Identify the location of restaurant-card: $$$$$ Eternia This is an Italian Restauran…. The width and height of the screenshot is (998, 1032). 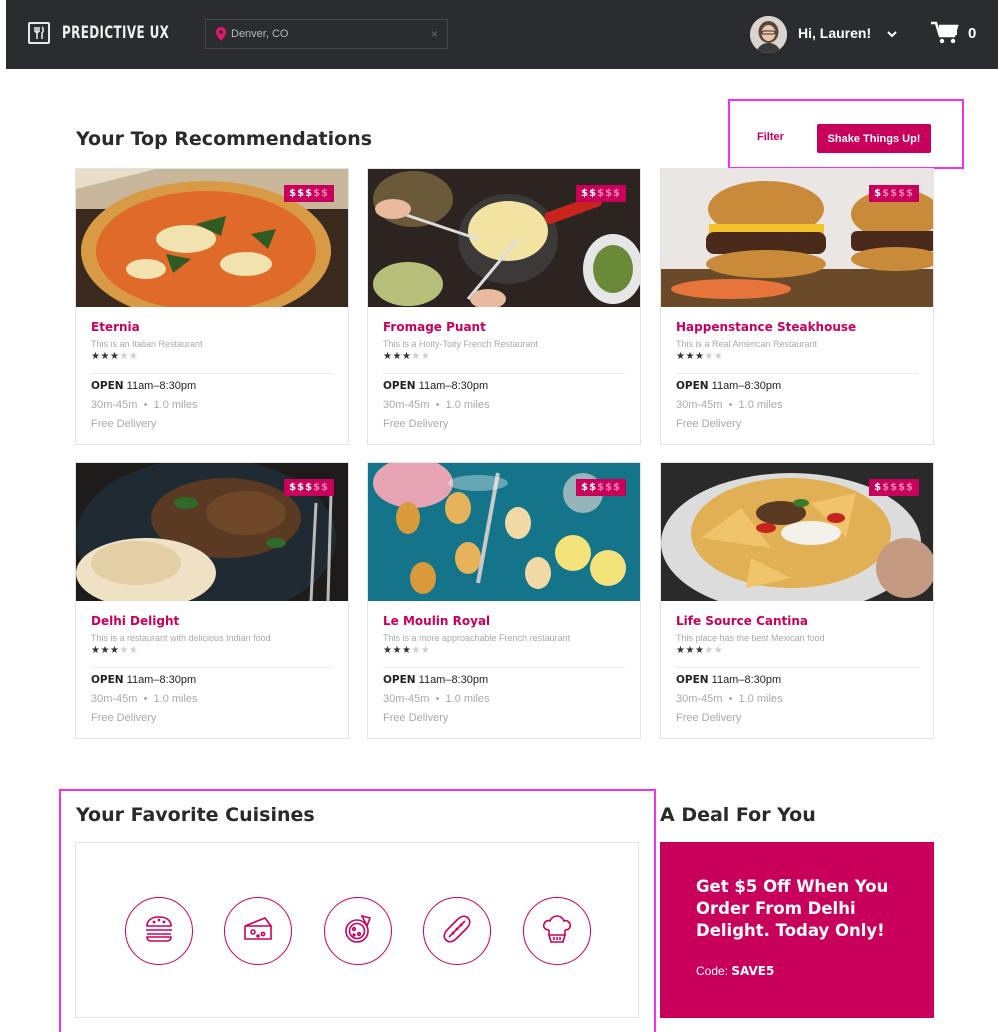
(212, 306).